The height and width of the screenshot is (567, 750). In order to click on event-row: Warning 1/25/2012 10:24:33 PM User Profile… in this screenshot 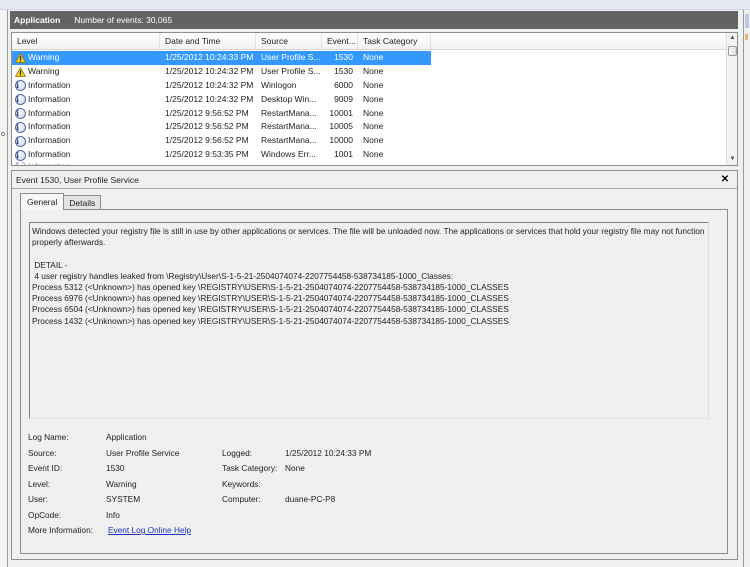, I will do `click(369, 58)`.